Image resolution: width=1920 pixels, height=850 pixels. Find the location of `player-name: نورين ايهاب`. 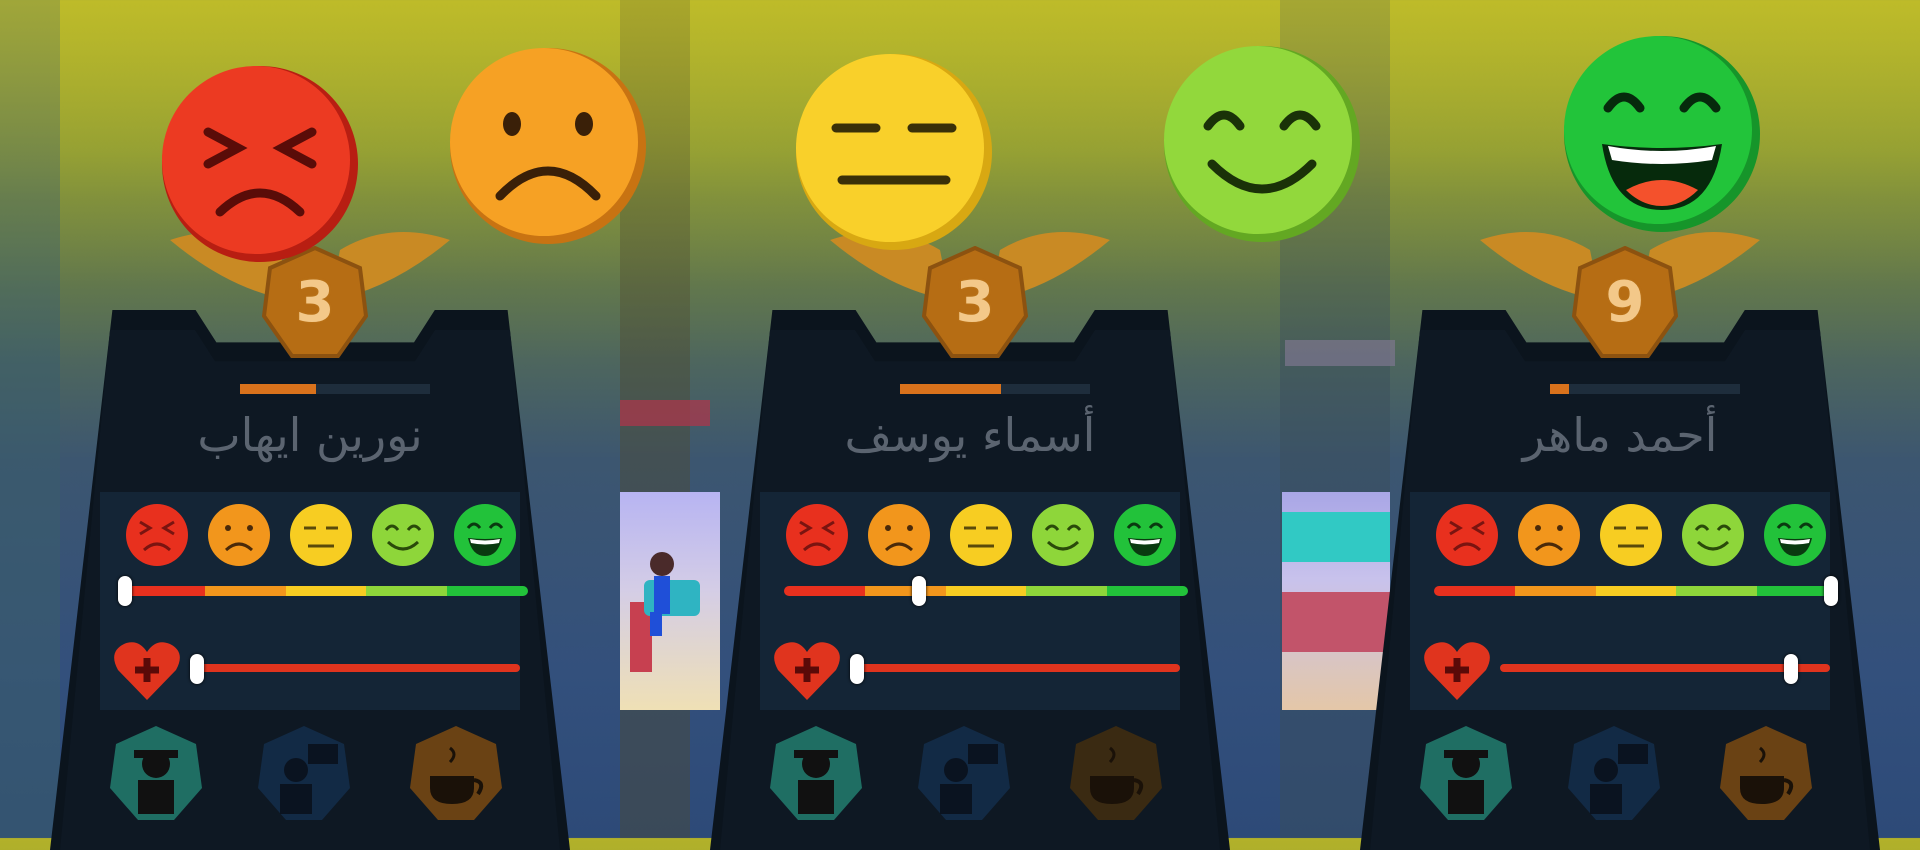

player-name: نورين ايهاب is located at coordinates (310, 435).